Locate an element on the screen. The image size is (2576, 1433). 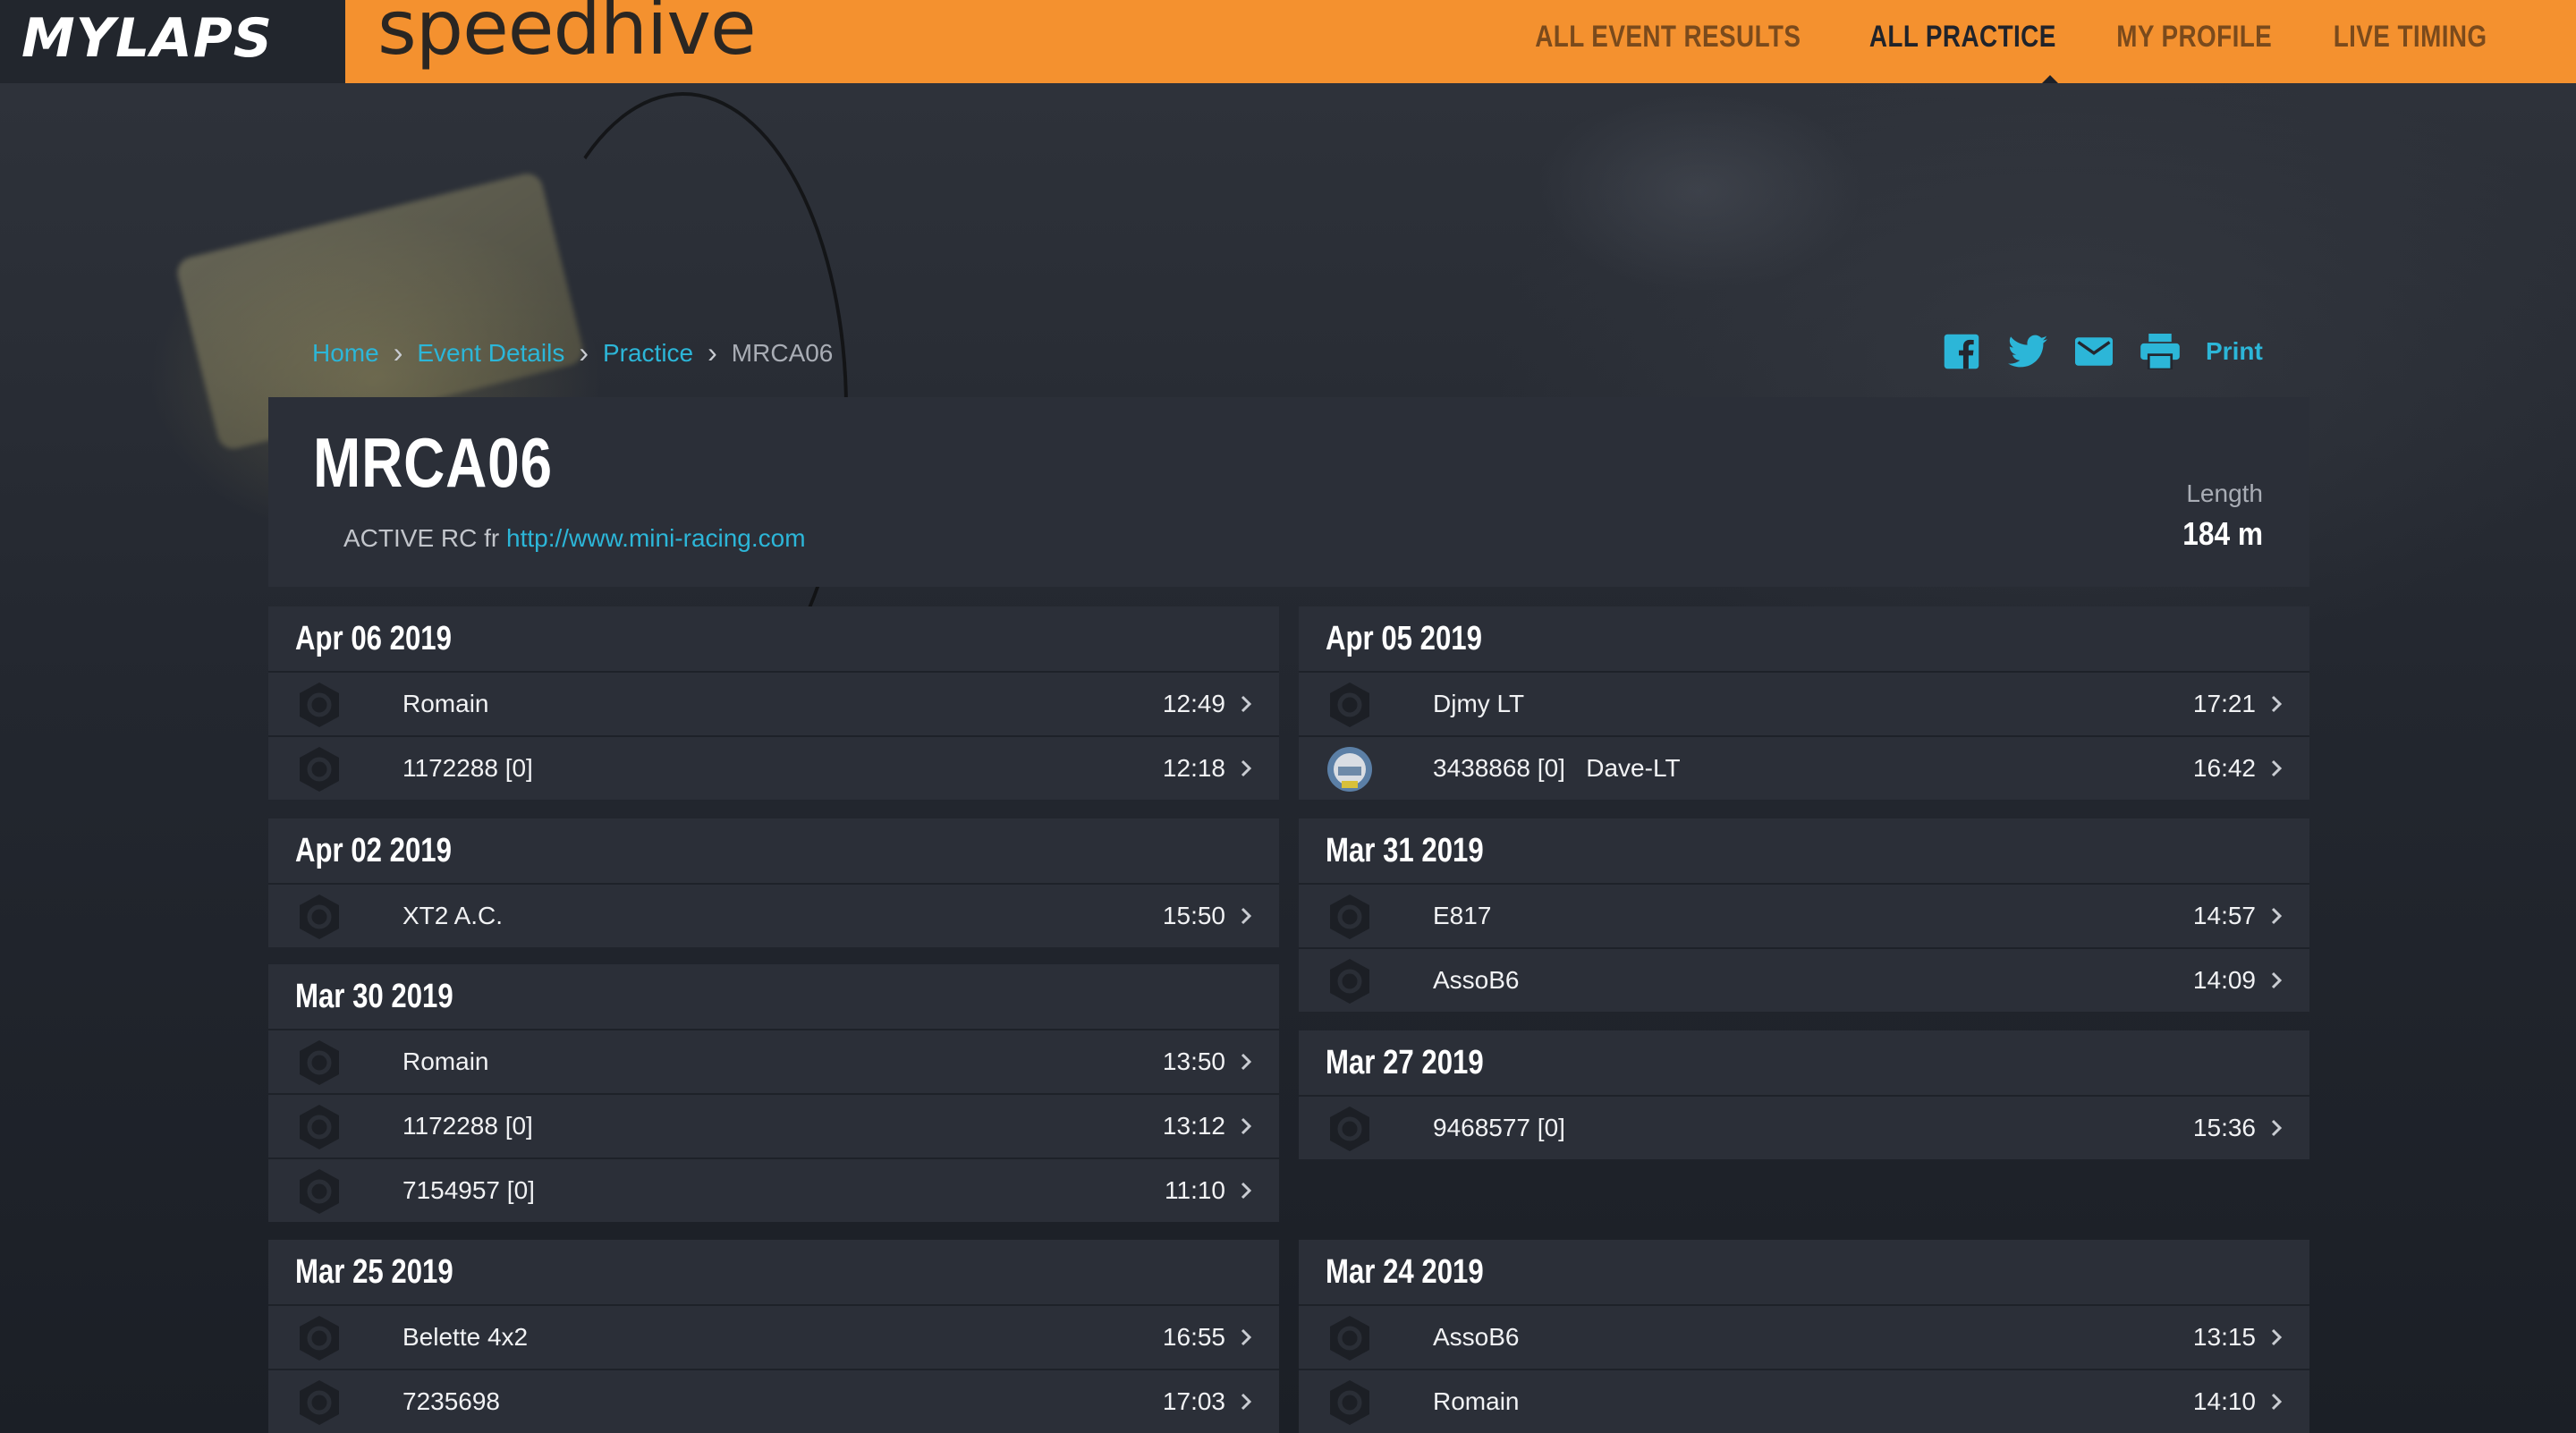
user-photo-avatar is located at coordinates (1350, 769).